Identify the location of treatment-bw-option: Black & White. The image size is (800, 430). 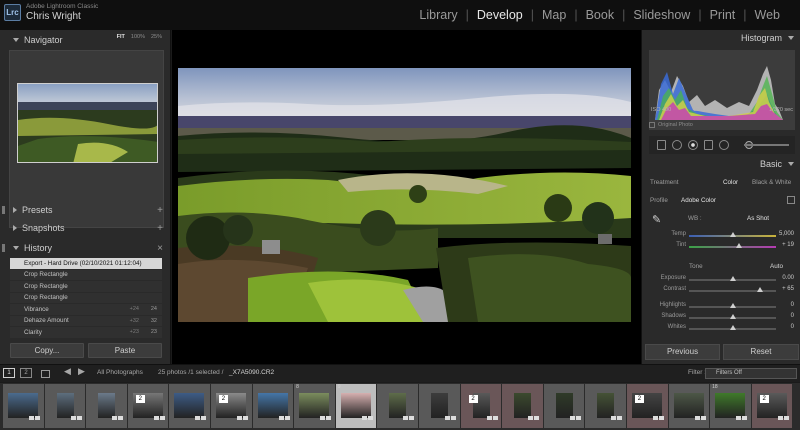
(771, 182).